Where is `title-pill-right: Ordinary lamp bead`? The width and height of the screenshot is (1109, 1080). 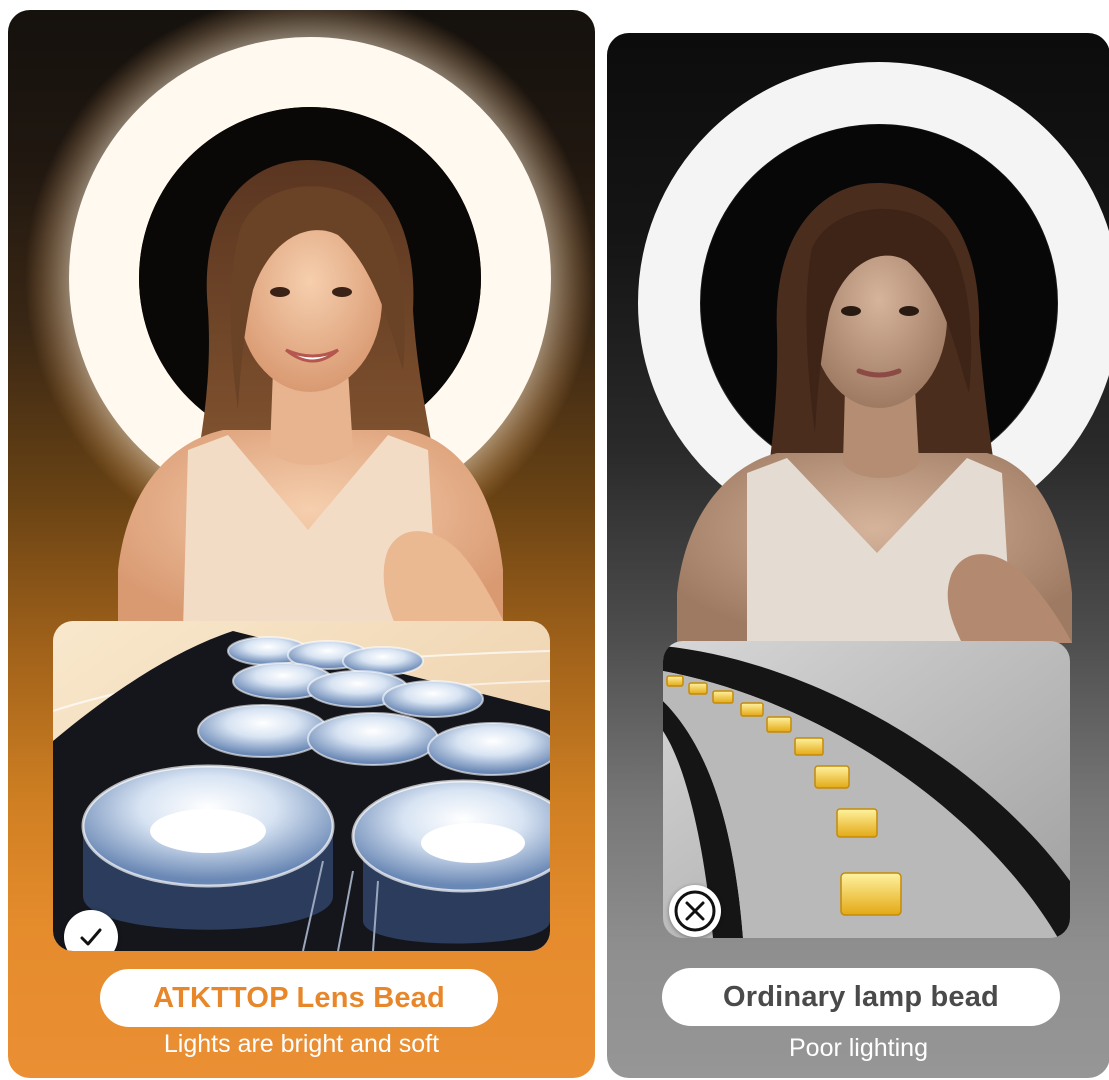
title-pill-right: Ordinary lamp bead is located at coordinates (861, 997).